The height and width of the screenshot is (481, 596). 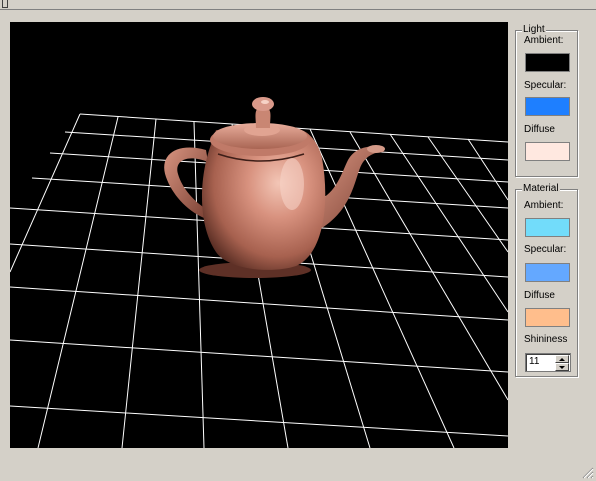 I want to click on material-specular-label: Specular:, so click(x=545, y=249).